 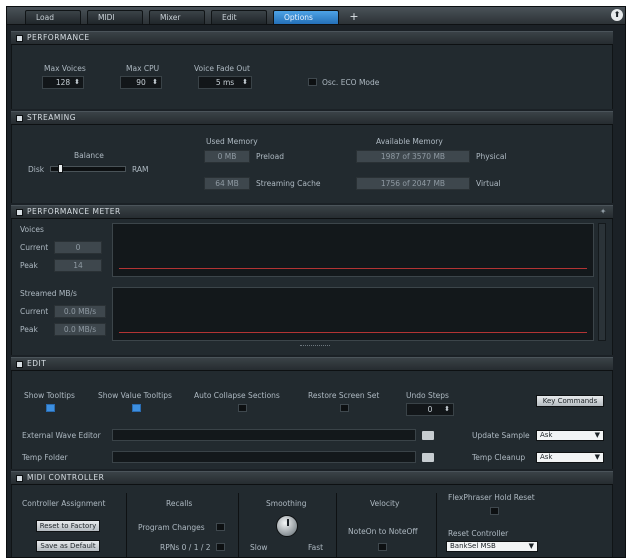 What do you see at coordinates (413, 183) in the screenshot?
I see `virtual-memory-value: 1756 of 2047 MB` at bounding box center [413, 183].